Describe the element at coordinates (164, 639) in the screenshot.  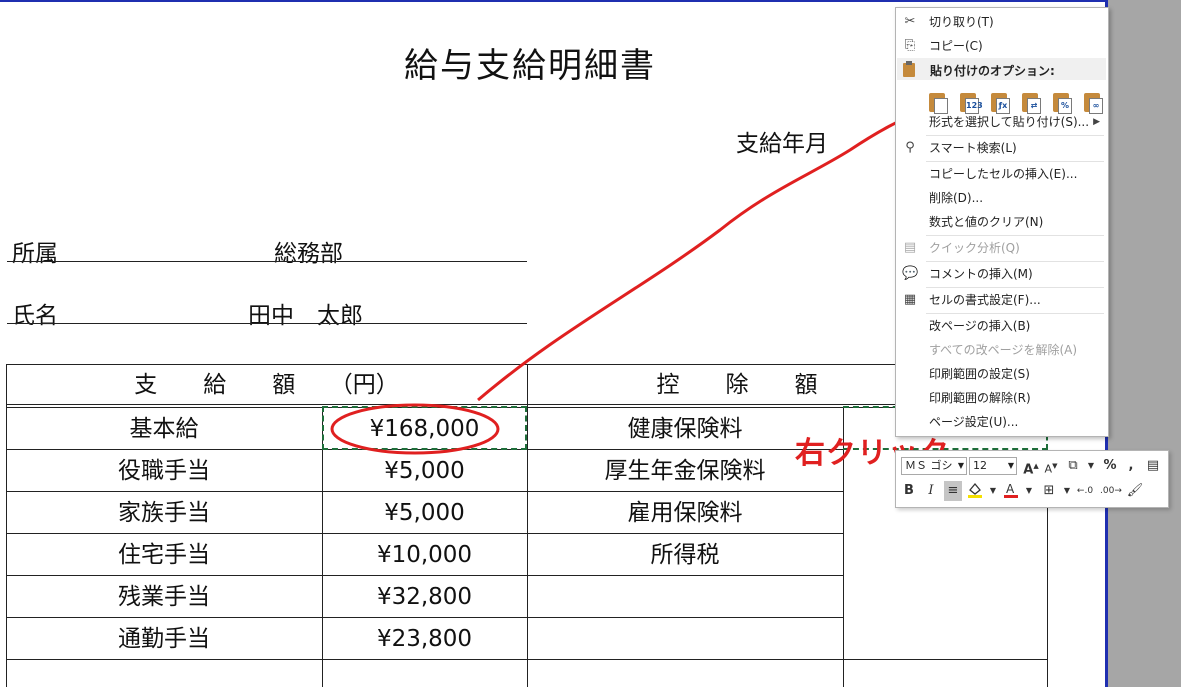
I see `pay-item-label: 通勤手当` at that location.